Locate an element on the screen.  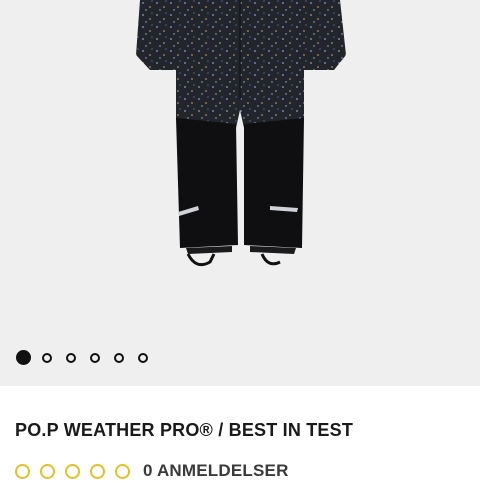
product-rating: 0 ANMELDELSER is located at coordinates (152, 471).